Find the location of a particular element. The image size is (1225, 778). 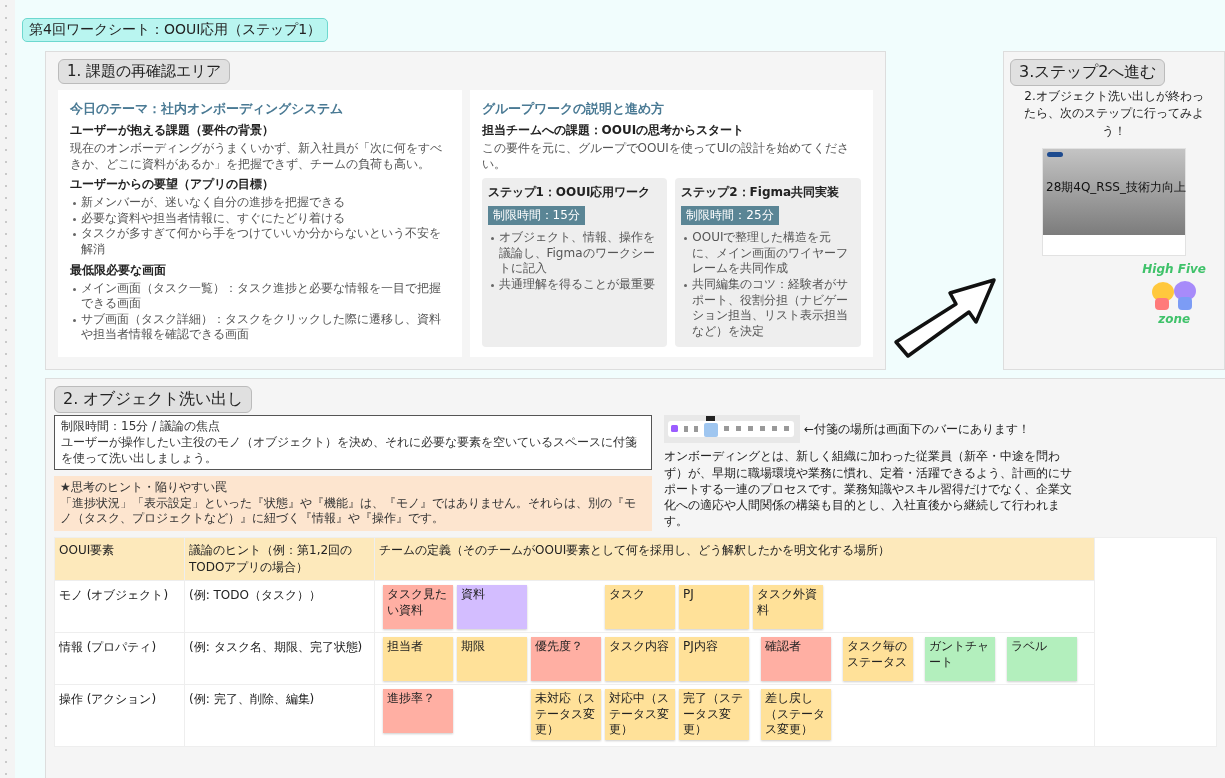

bullet-text: 新メンバーが、迷いなく自分の進捗を把握できる is located at coordinates (213, 203).